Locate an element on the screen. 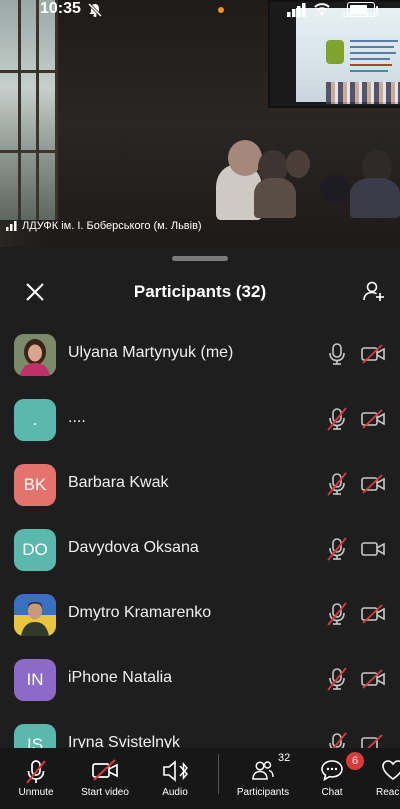 The width and height of the screenshot is (400, 809). chat-button: 6 Chat is located at coordinates (336, 778).